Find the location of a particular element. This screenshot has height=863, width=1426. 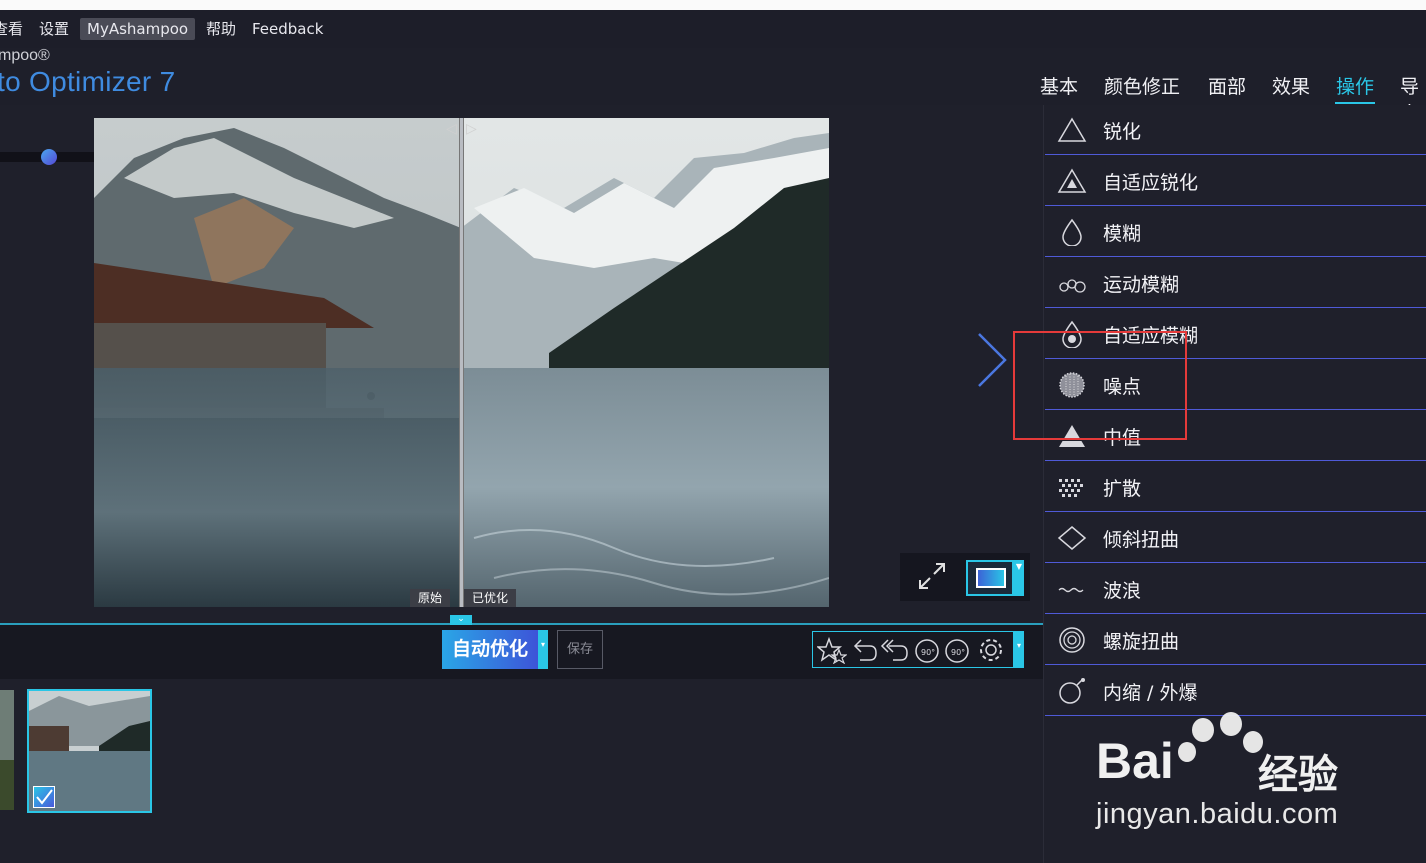

split-view-icon is located at coordinates (991, 578).